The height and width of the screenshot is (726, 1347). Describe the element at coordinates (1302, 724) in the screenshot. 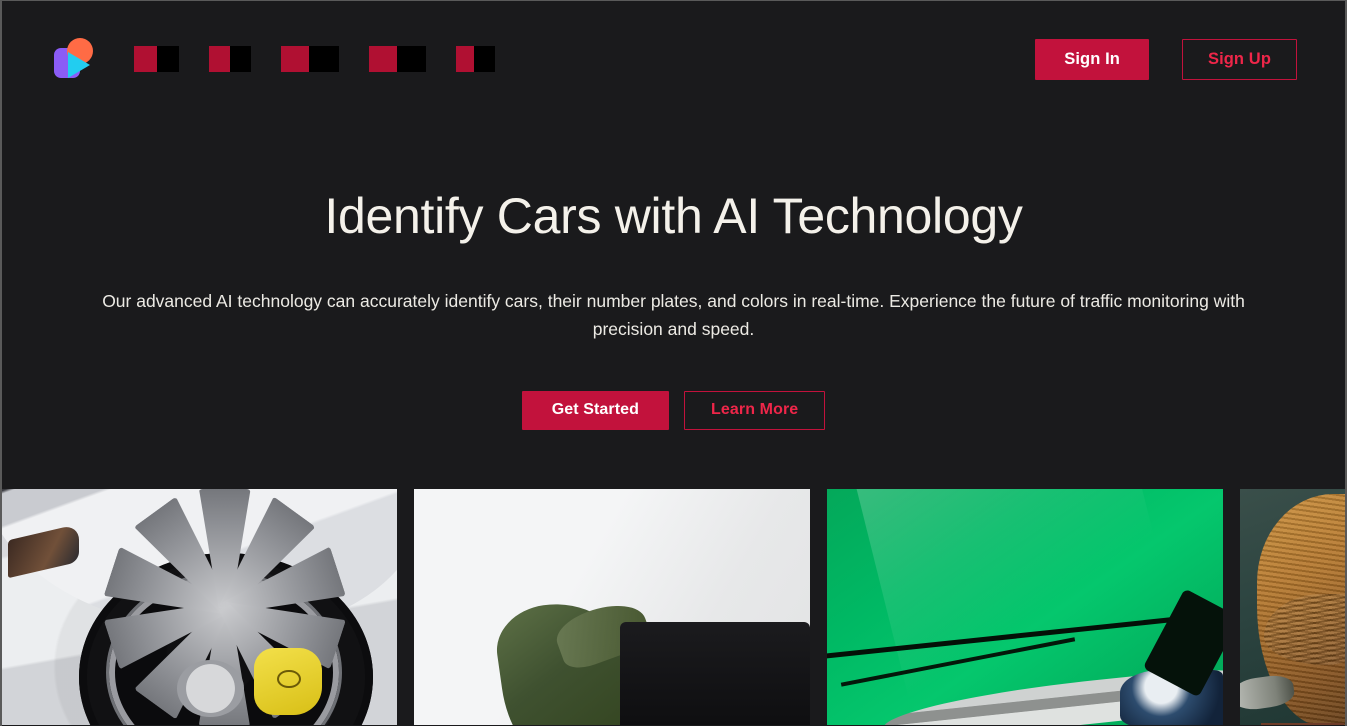

I see `image-bottom-edge` at that location.